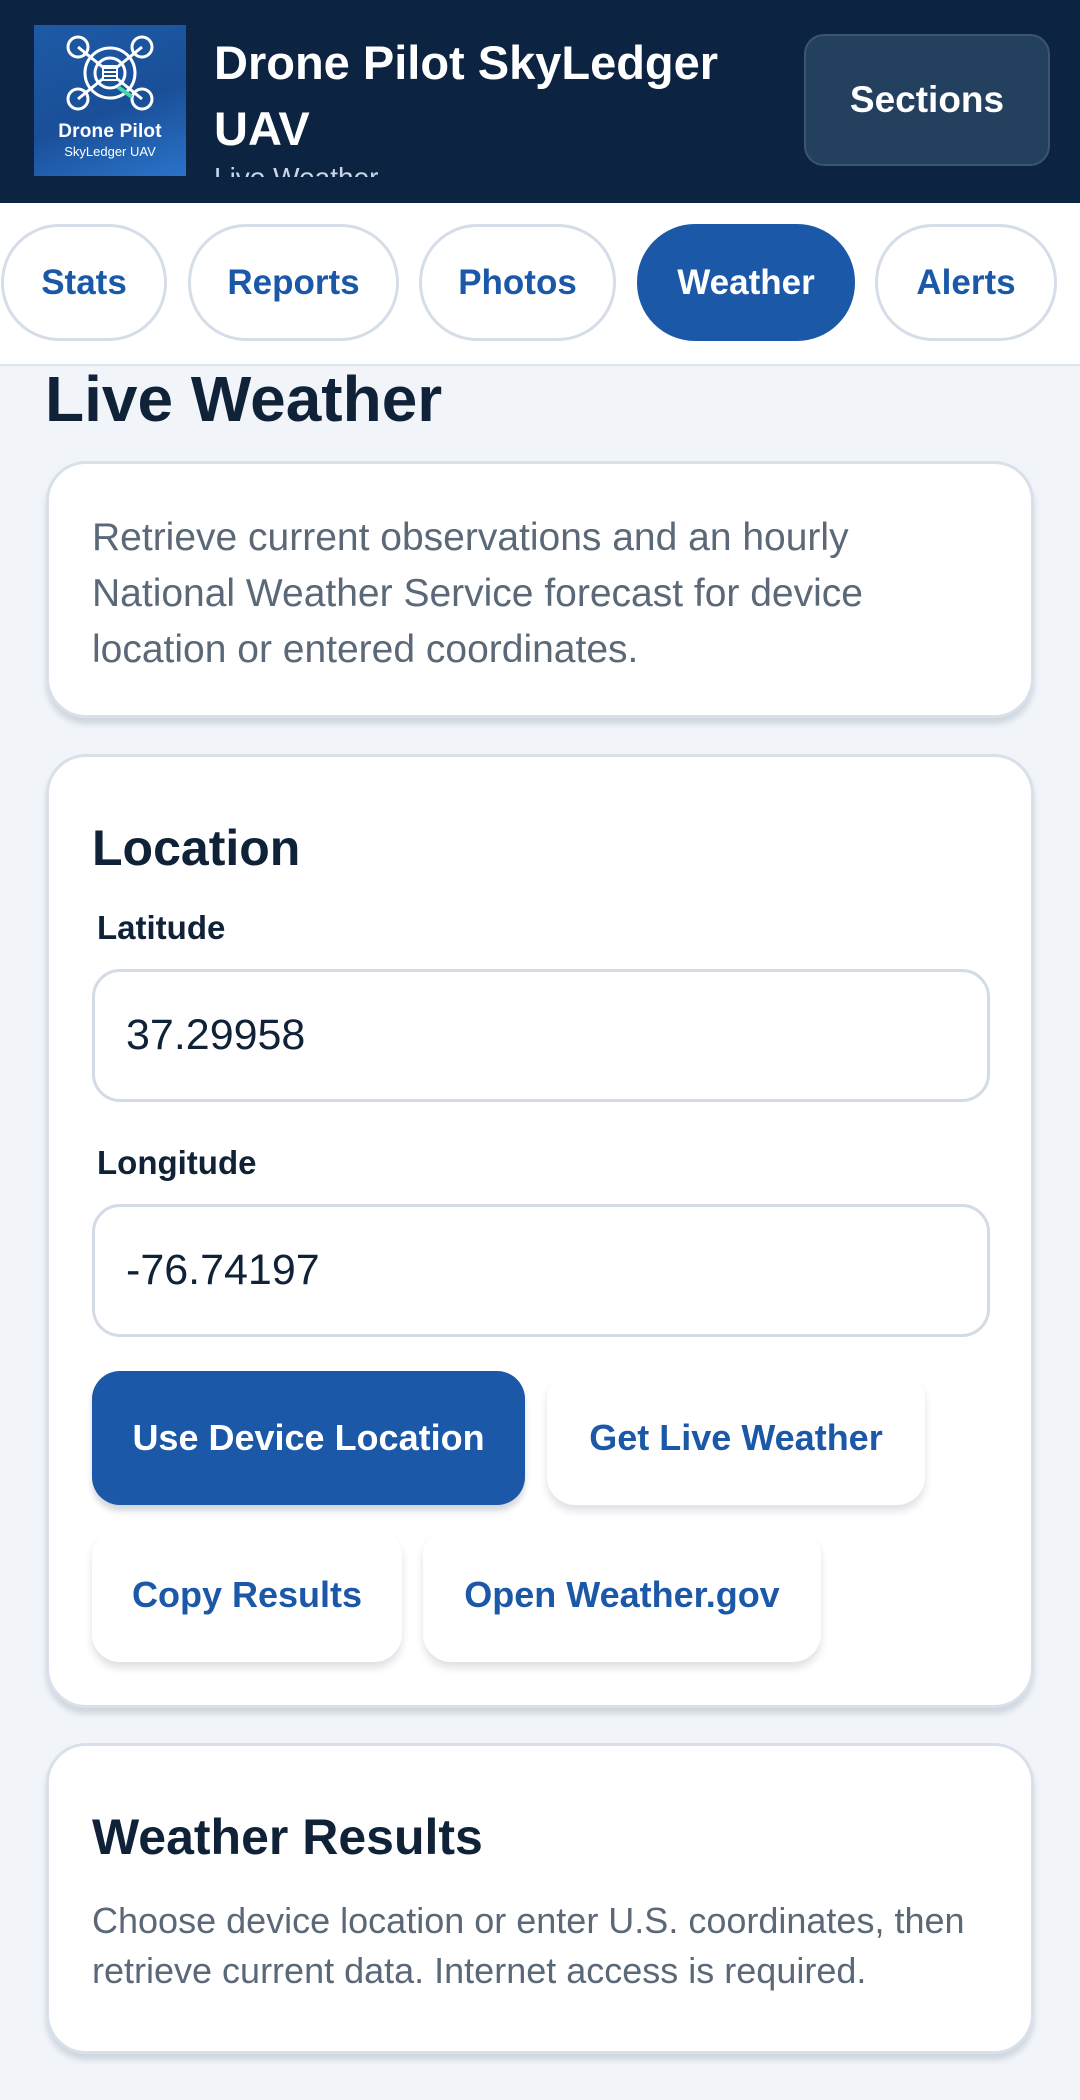 The height and width of the screenshot is (2100, 1080). Describe the element at coordinates (541, 1270) in the screenshot. I see `longitude-input` at that location.